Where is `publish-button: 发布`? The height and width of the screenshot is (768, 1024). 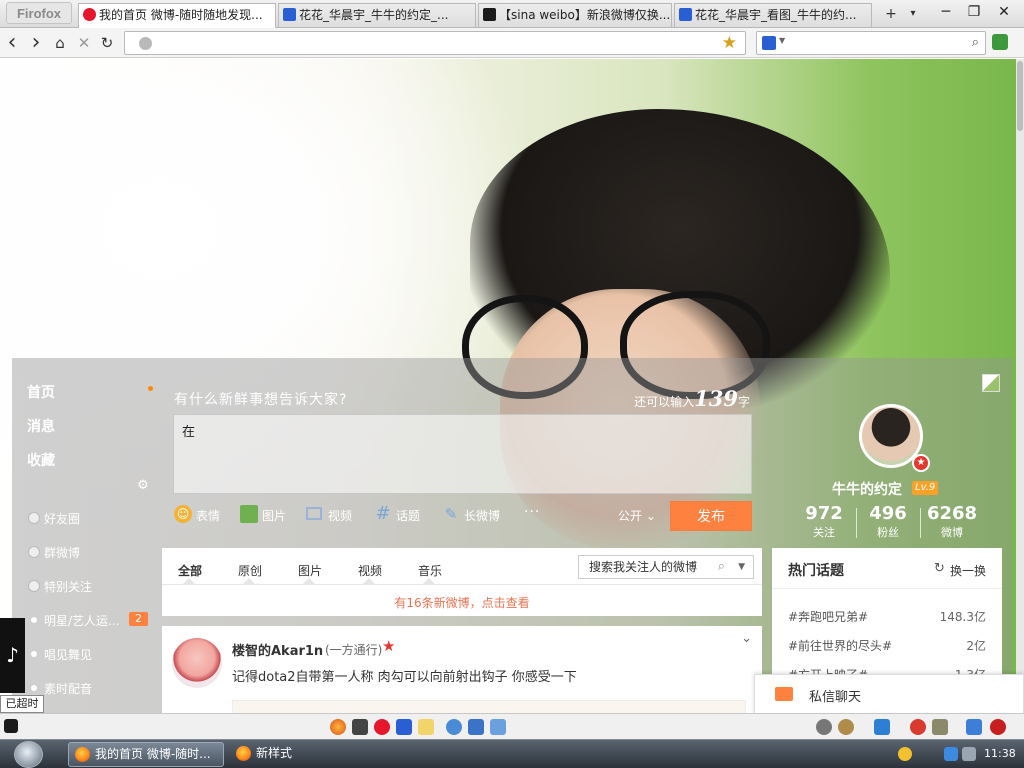 publish-button: 发布 is located at coordinates (711, 516).